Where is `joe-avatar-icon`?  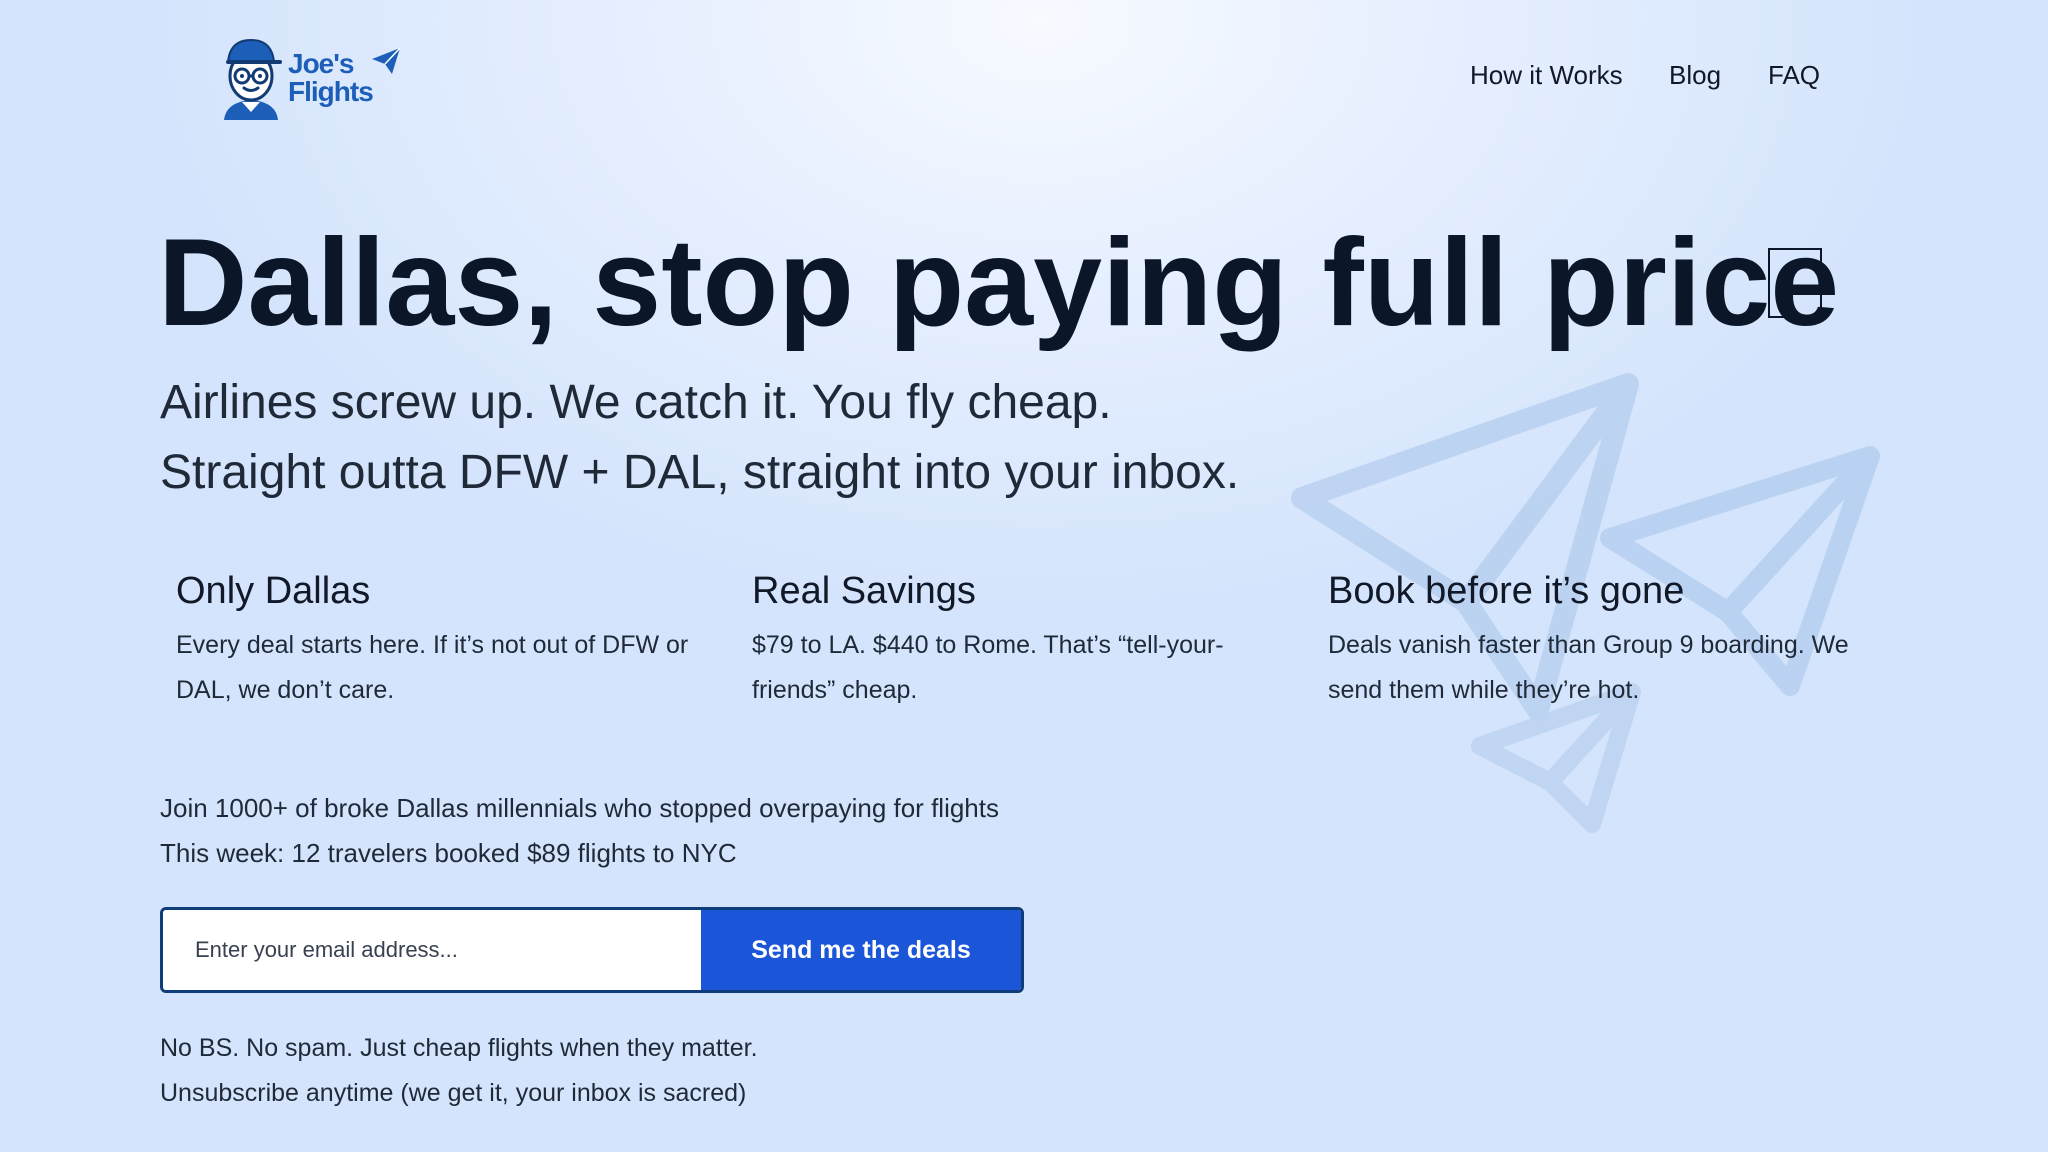 joe-avatar-icon is located at coordinates (253, 79).